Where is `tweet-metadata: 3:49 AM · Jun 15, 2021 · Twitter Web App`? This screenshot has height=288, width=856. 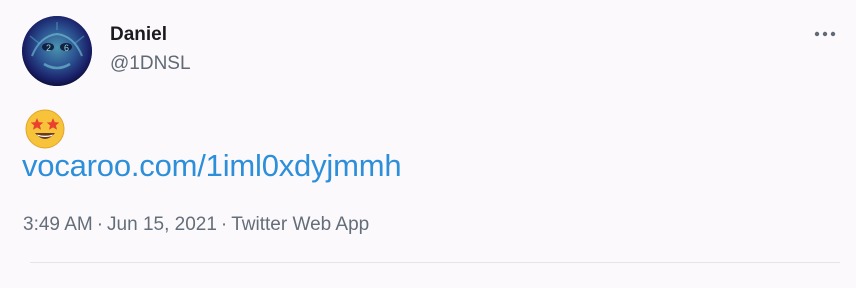
tweet-metadata: 3:49 AM · Jun 15, 2021 · Twitter Web App is located at coordinates (196, 225).